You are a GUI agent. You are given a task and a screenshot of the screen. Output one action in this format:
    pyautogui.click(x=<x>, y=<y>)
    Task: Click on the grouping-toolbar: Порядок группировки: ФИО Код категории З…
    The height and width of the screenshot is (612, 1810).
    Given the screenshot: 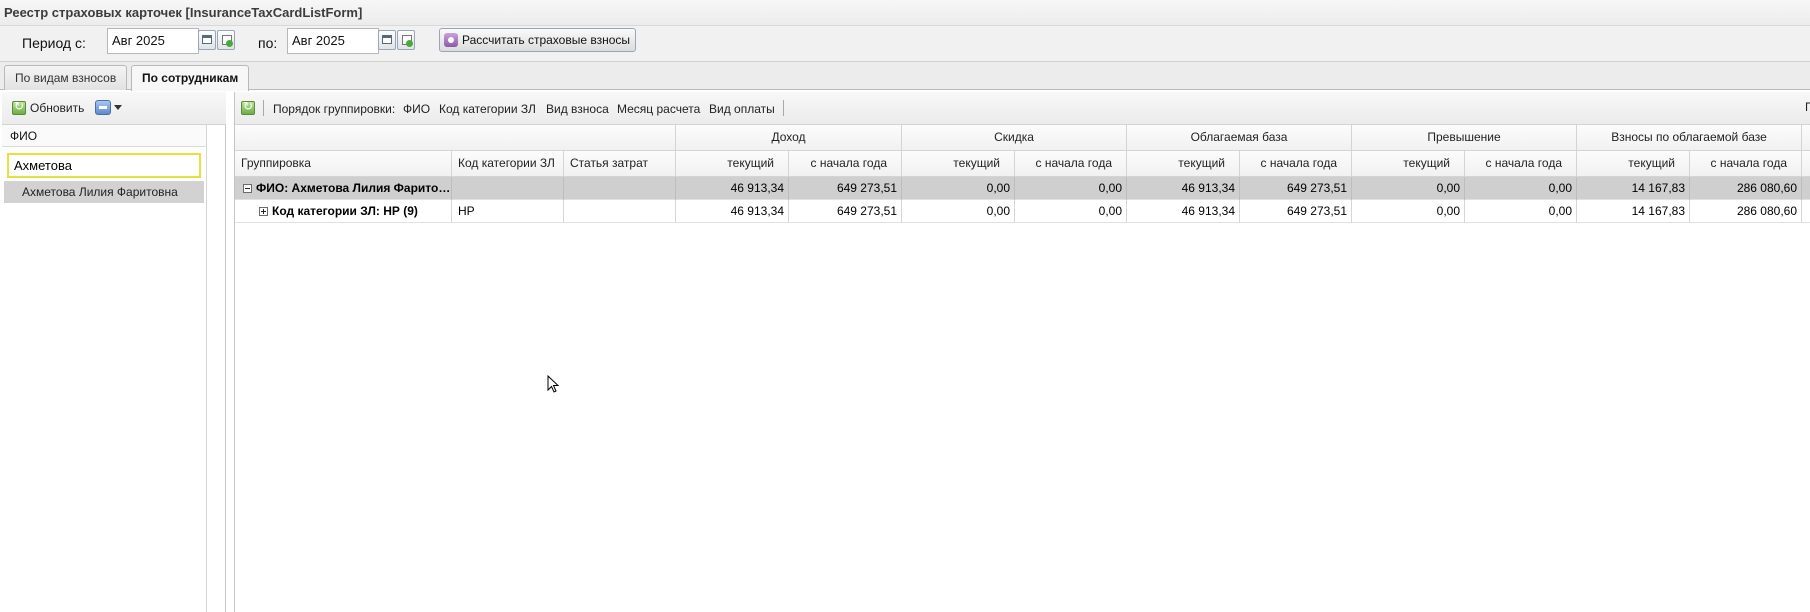 What is the action you would take?
    pyautogui.click(x=1022, y=108)
    